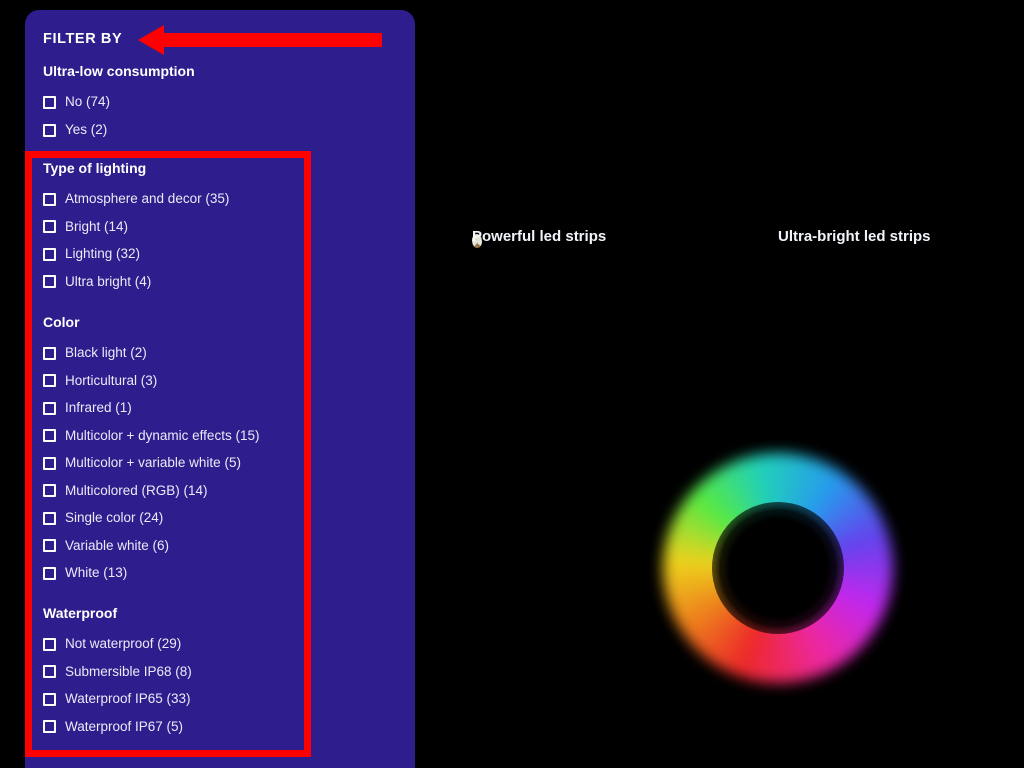 This screenshot has height=768, width=1024. Describe the element at coordinates (208, 645) in the screenshot. I see `facet-option-not-waterproof: Not waterproof (29)` at that location.